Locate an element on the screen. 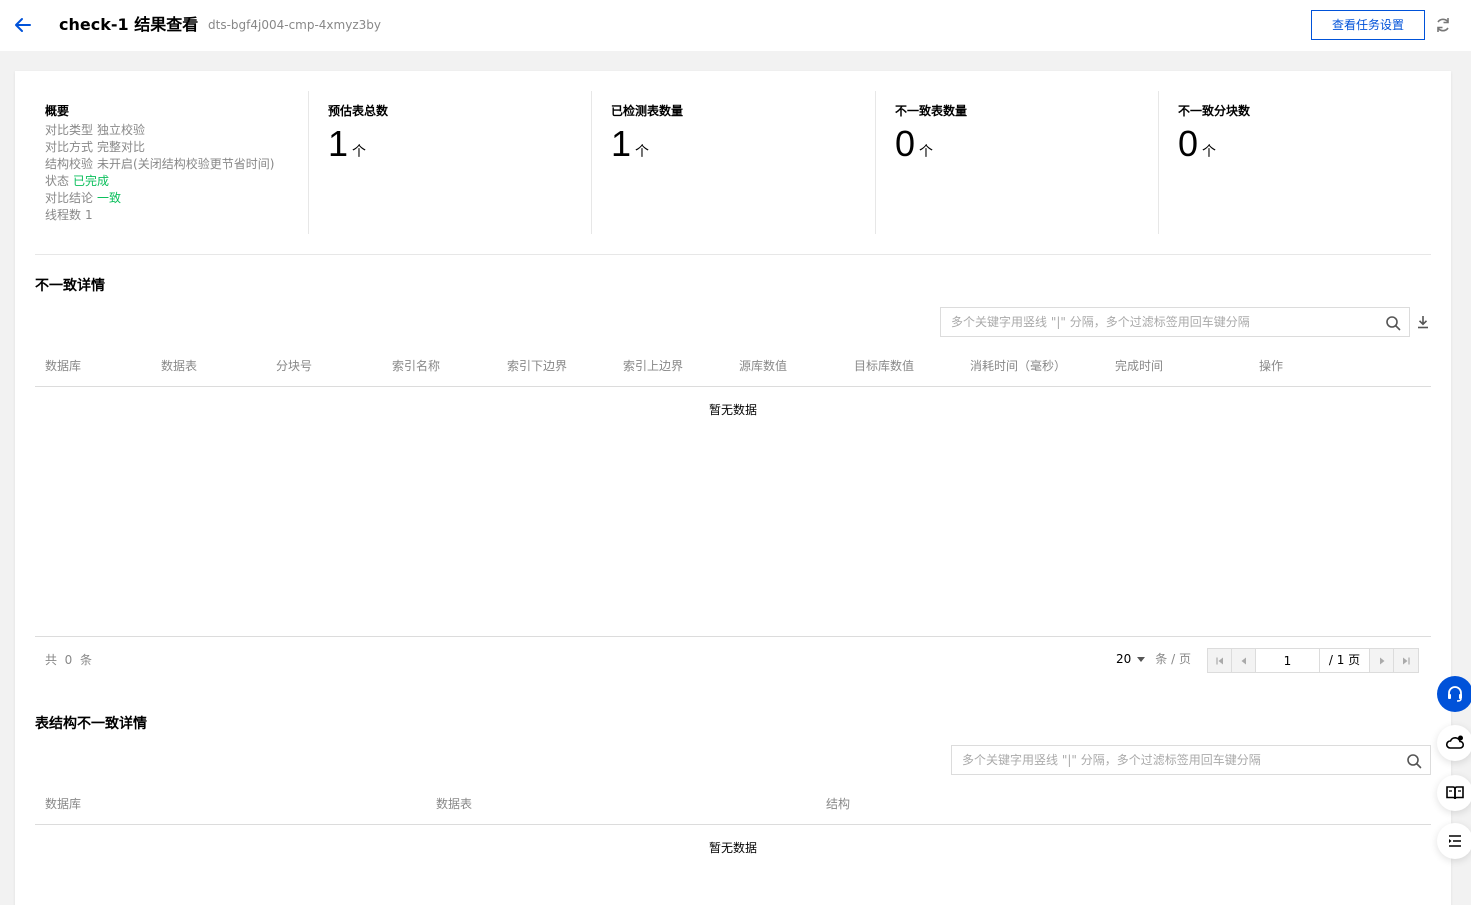 The height and width of the screenshot is (905, 1471). last-page-icon is located at coordinates (1406, 660).